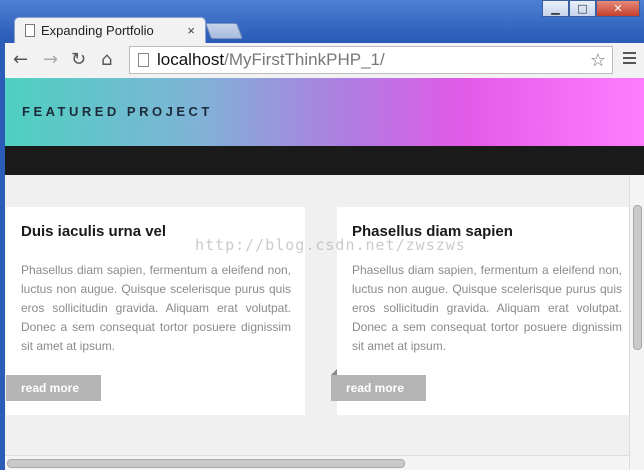 The image size is (644, 470). What do you see at coordinates (106, 59) in the screenshot?
I see `home-icon: ⌂` at bounding box center [106, 59].